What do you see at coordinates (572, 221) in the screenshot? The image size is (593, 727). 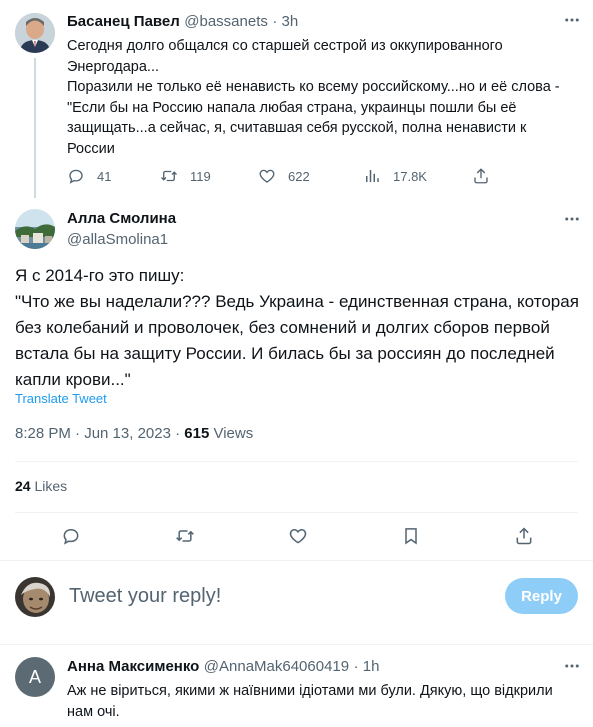 I see `main-more-button` at bounding box center [572, 221].